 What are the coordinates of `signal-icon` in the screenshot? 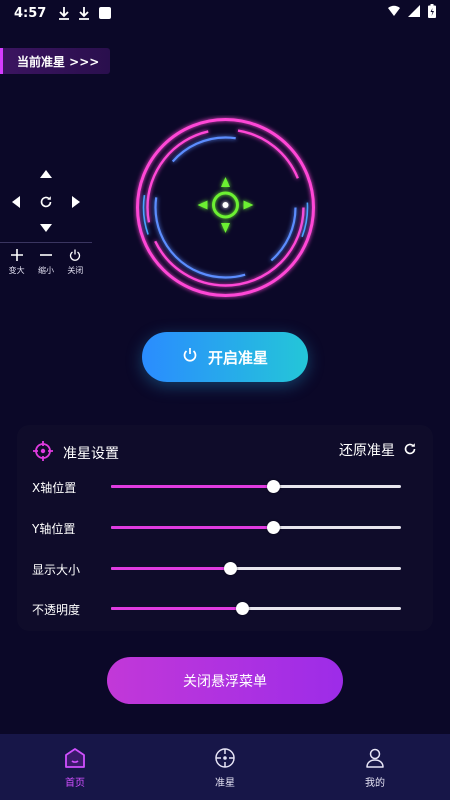 It's located at (394, 13).